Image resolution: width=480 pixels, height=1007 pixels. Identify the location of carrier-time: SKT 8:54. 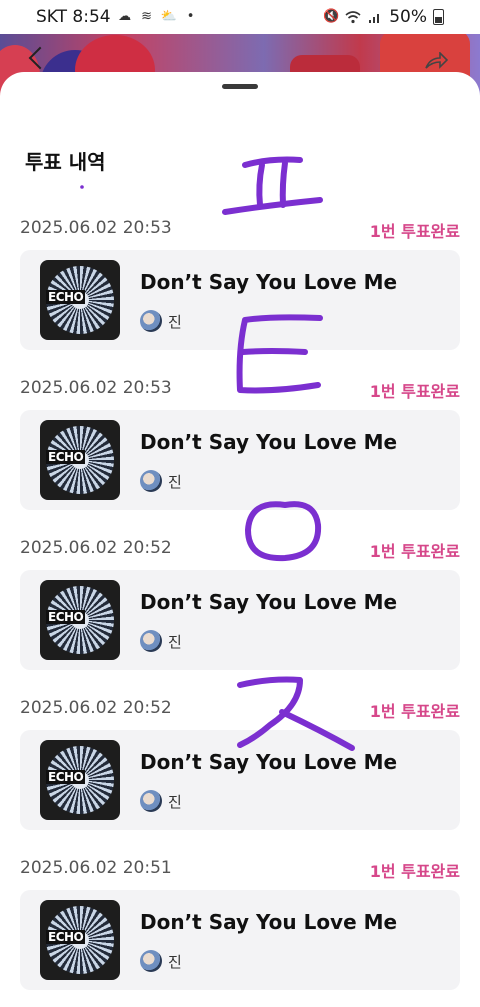
(73, 17).